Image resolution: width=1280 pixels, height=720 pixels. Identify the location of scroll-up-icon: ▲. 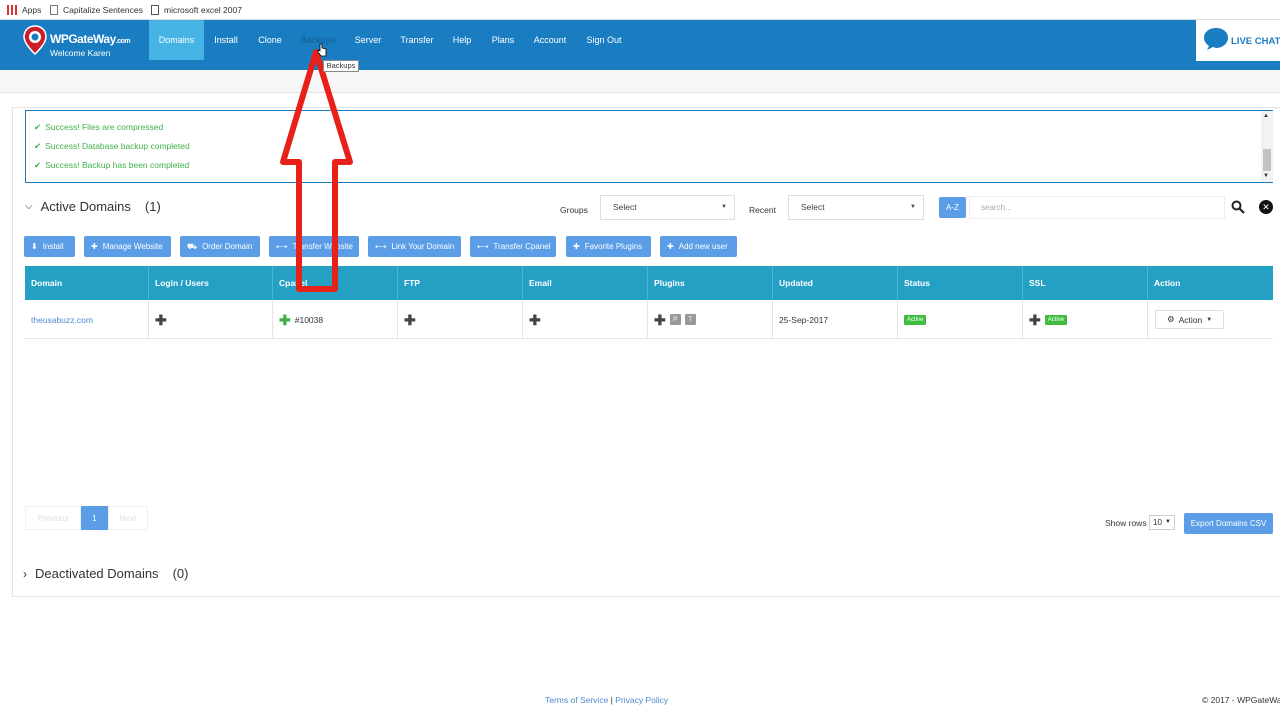
(1266, 116).